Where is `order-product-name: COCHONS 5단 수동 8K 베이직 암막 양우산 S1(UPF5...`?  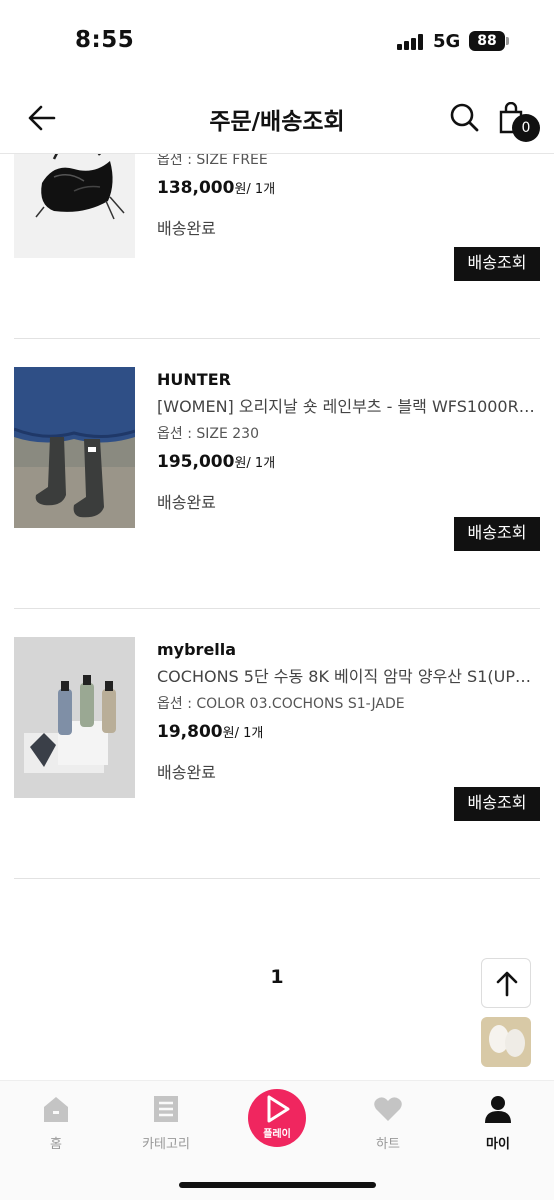 order-product-name: COCHONS 5단 수동 8K 베이직 암막 양우산 S1(UPF5... is located at coordinates (348, 677).